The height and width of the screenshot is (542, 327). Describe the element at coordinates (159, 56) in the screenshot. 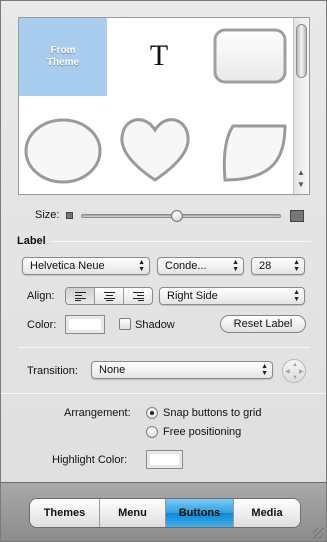

I see `shape-text-only: T` at that location.